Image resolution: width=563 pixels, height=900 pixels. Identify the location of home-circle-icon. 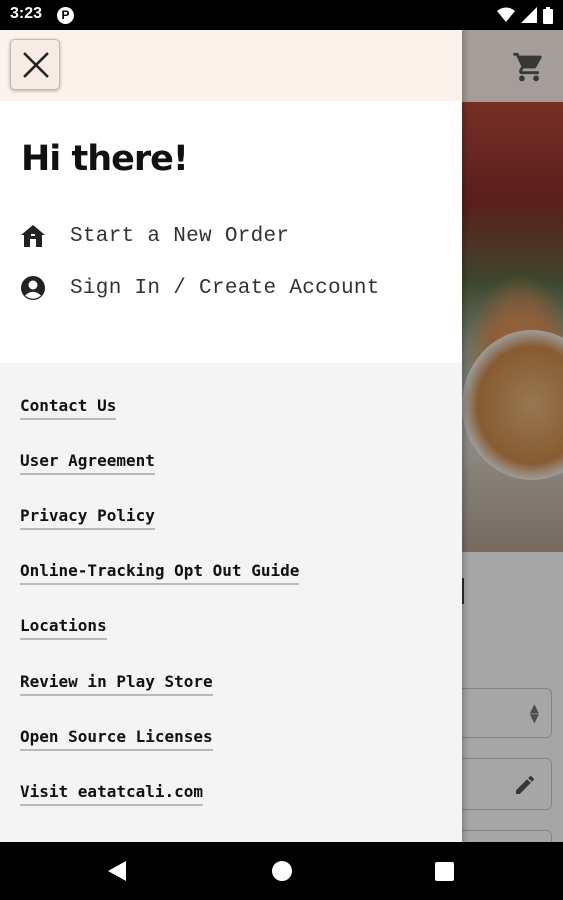
(282, 871).